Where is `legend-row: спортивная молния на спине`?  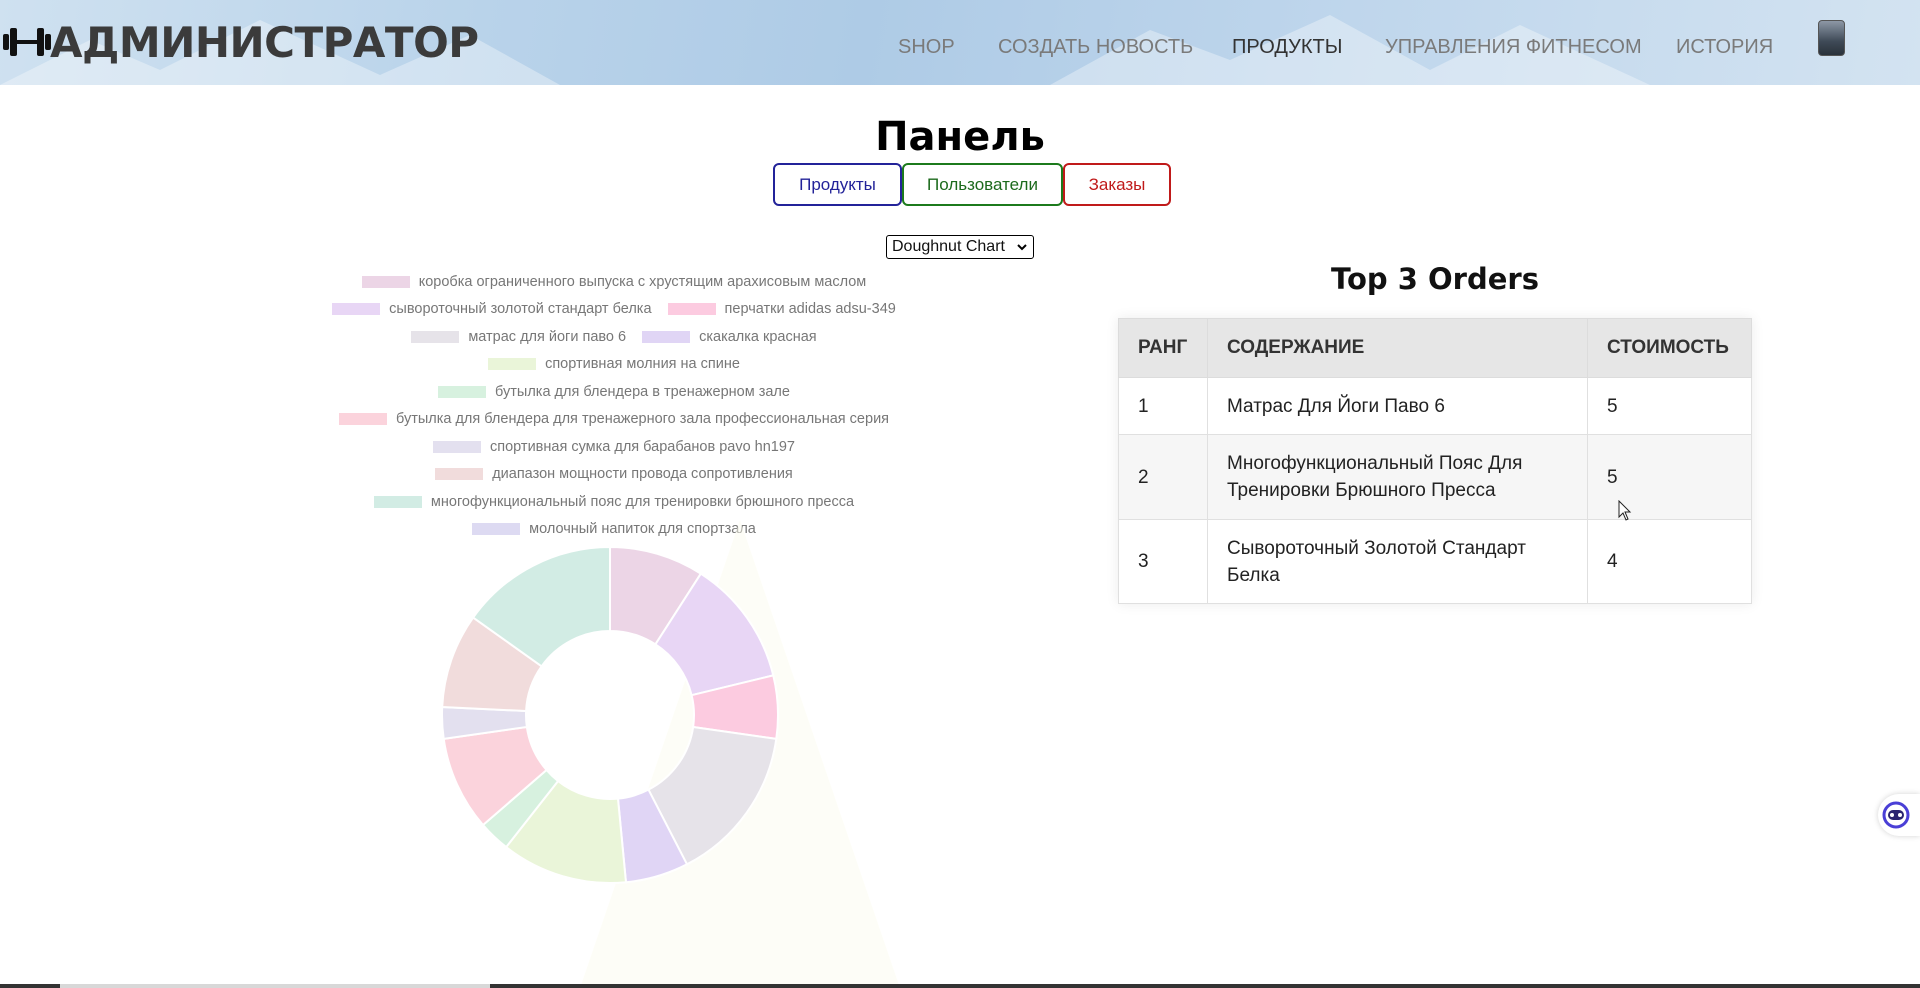
legend-row: спортивная молния на спине is located at coordinates (614, 365).